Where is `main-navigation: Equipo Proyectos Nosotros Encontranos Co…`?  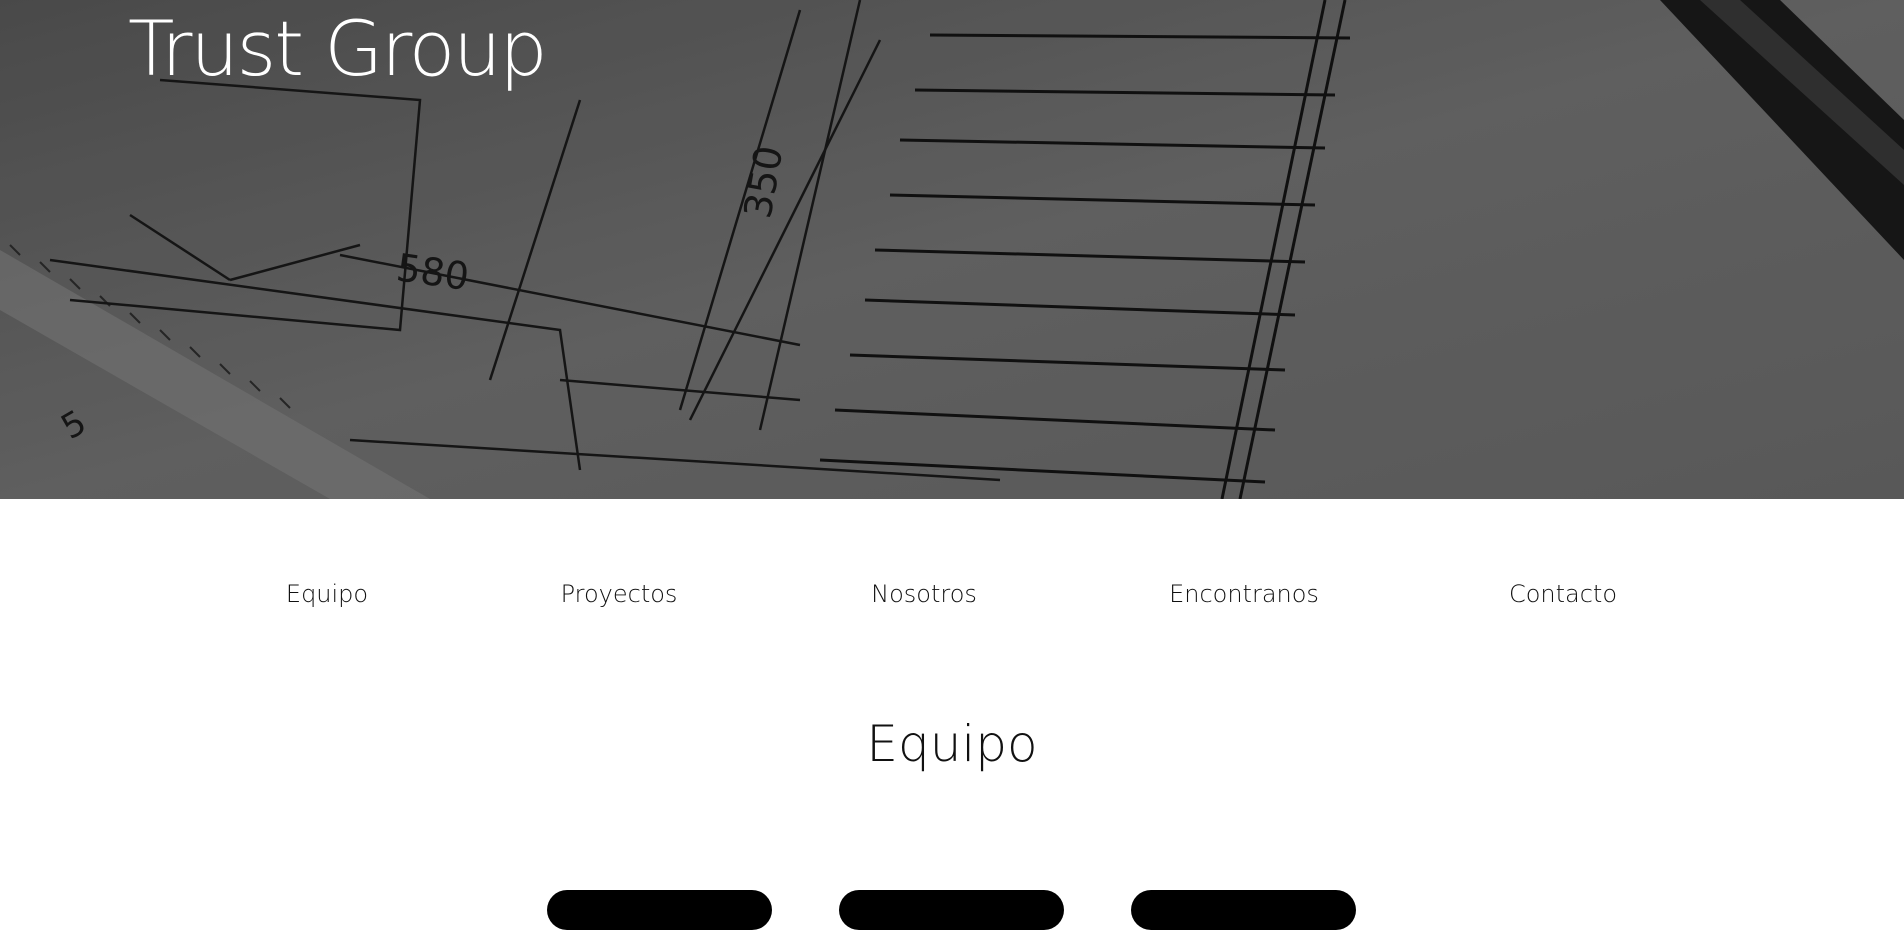
main-navigation: Equipo Proyectos Nosotros Encontranos Co… is located at coordinates (952, 600).